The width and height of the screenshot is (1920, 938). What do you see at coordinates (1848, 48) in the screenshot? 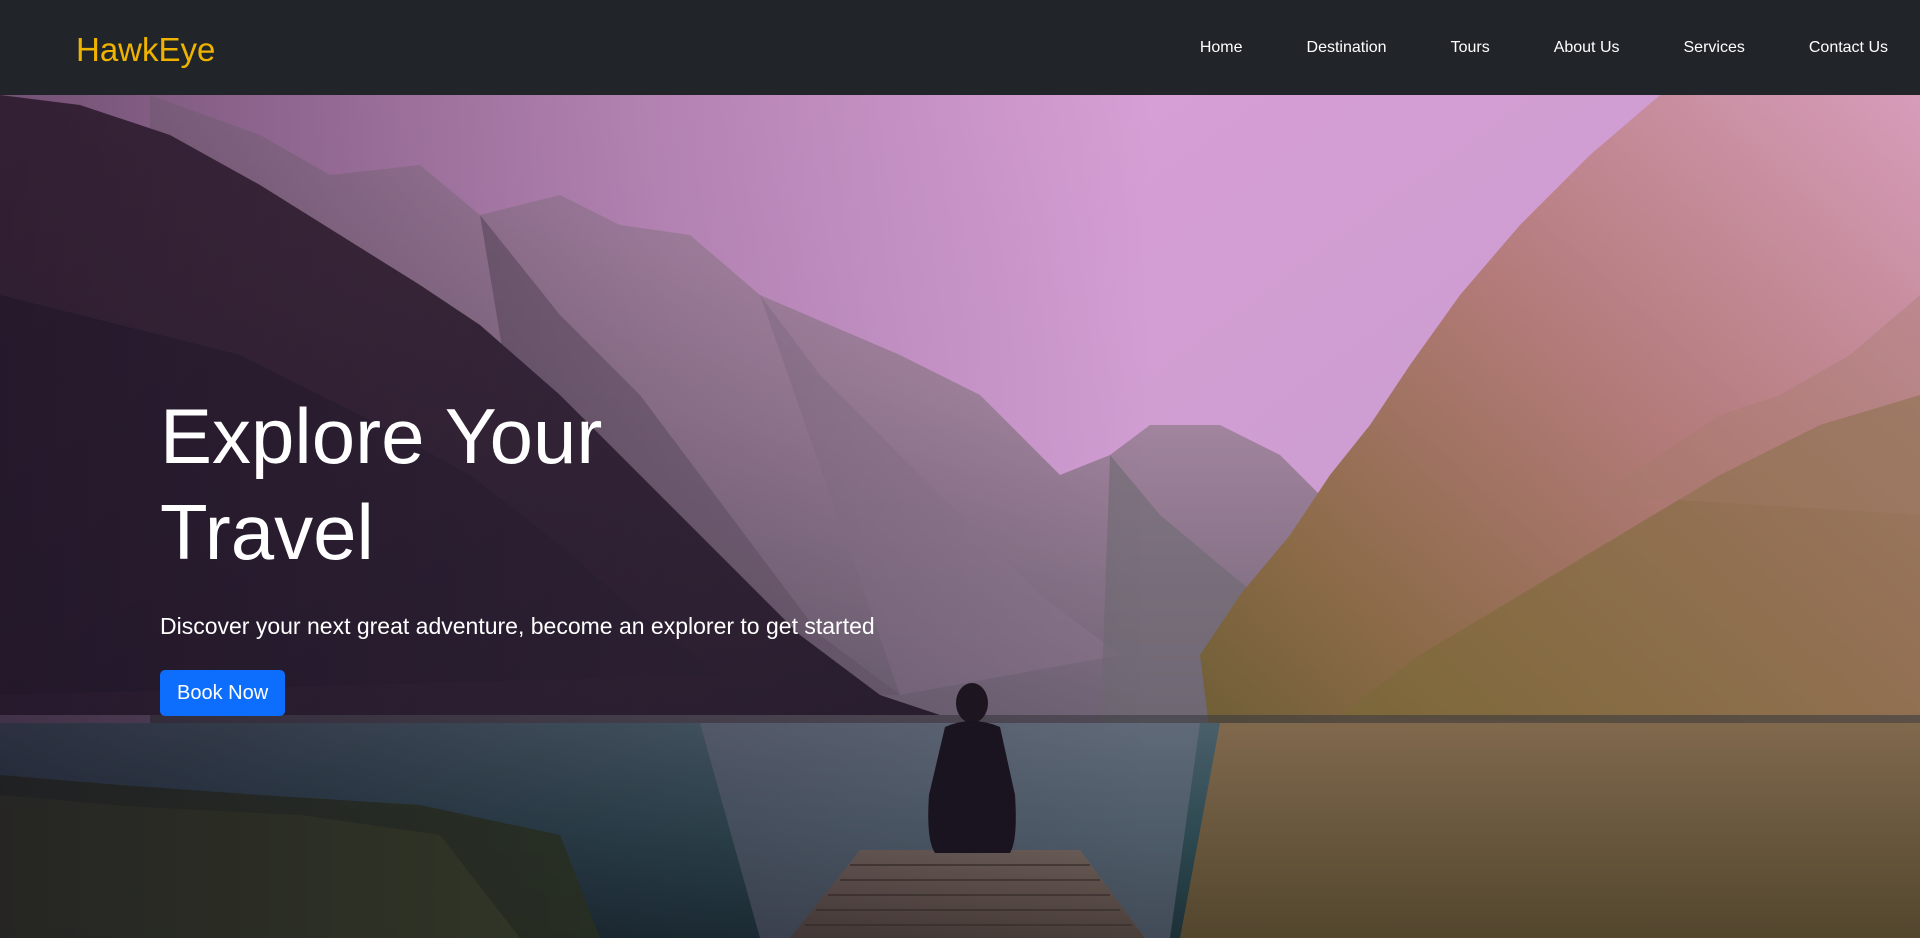
I see `nav-item-contact-us: Contact Us` at bounding box center [1848, 48].